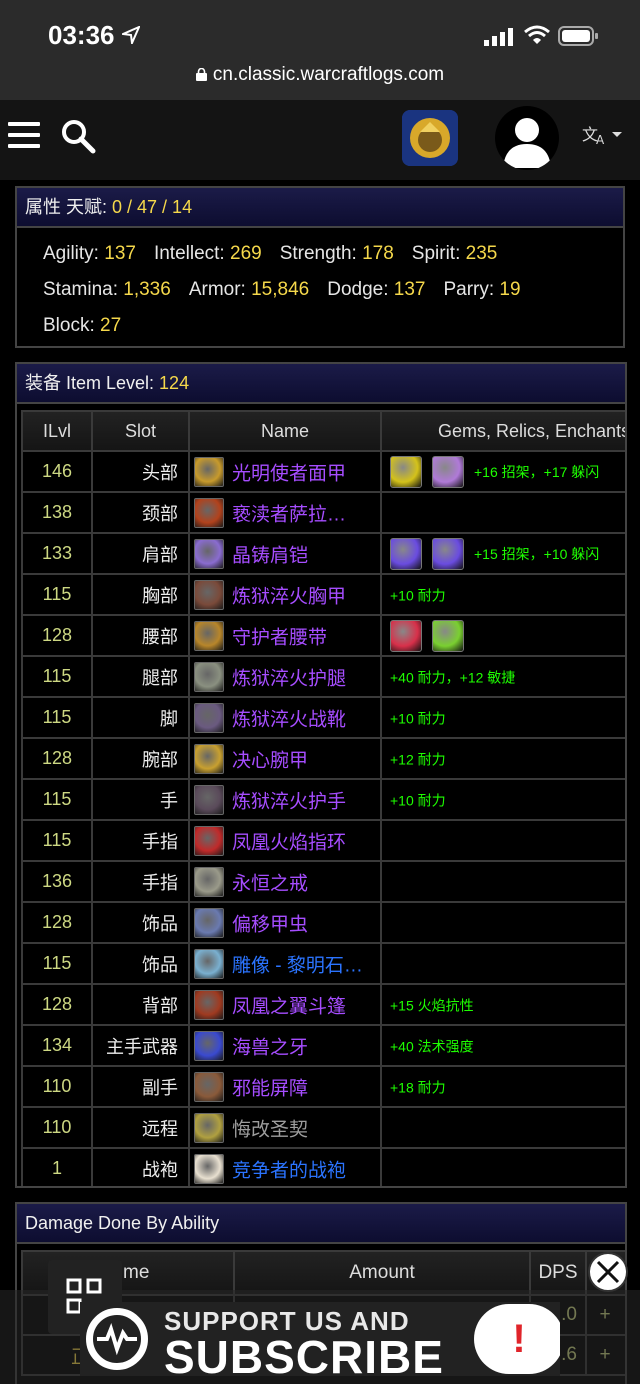  What do you see at coordinates (270, 1088) in the screenshot?
I see `item-name-link: 邪能屏障` at bounding box center [270, 1088].